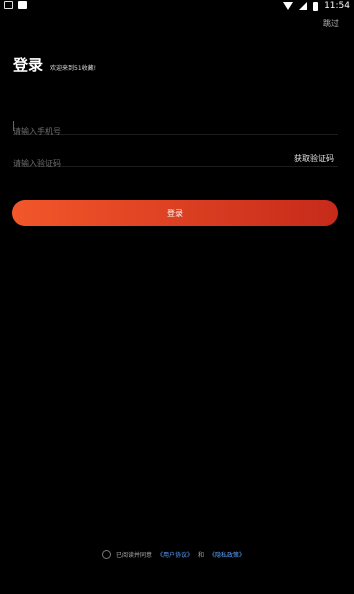 The height and width of the screenshot is (594, 354). What do you see at coordinates (123, 163) in the screenshot?
I see `verification-code-input` at bounding box center [123, 163].